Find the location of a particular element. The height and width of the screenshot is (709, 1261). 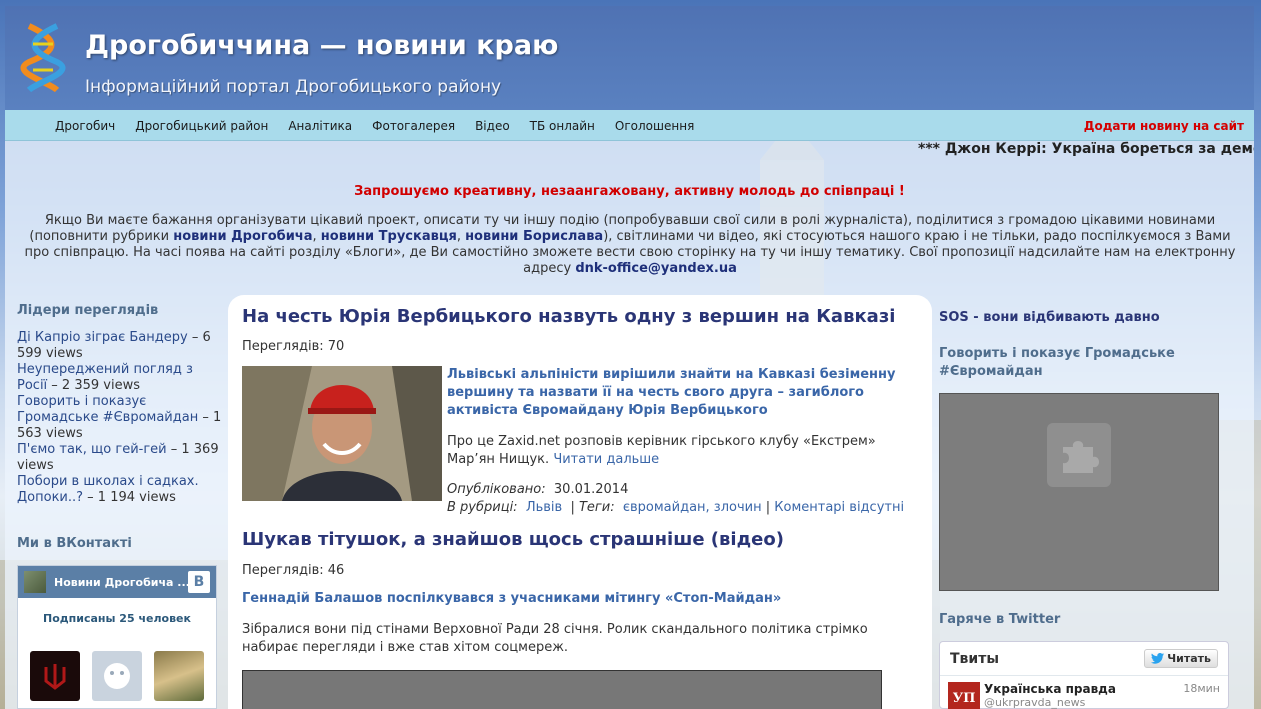

list-item: П'ємо так, що гей-гей – 1 369 views is located at coordinates (122, 458).